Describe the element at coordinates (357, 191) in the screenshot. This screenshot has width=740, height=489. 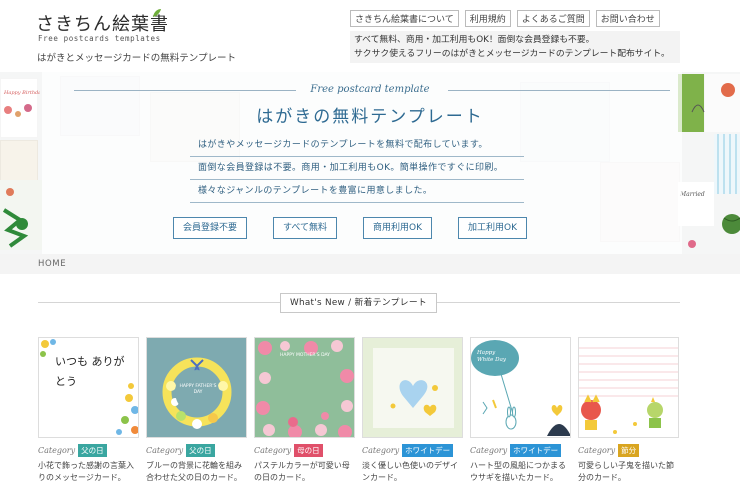
I see `hero-feature-line: 様々なジャンルのテンプレートを豊富に用意しました。` at that location.